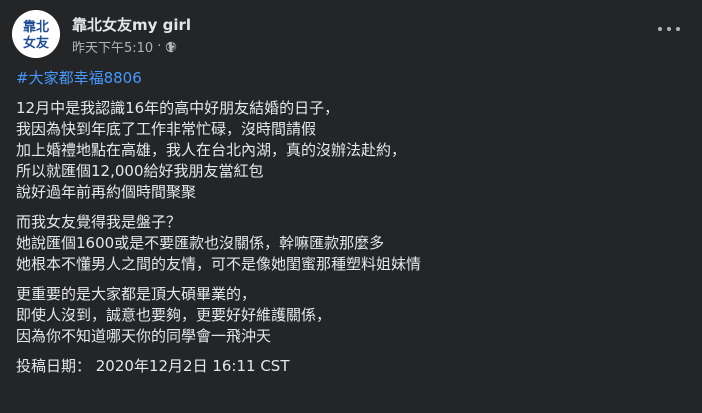  Describe the element at coordinates (140, 171) in the screenshot. I see `post-line: 所以就匯個12,000給好我朋友當紅包` at that location.